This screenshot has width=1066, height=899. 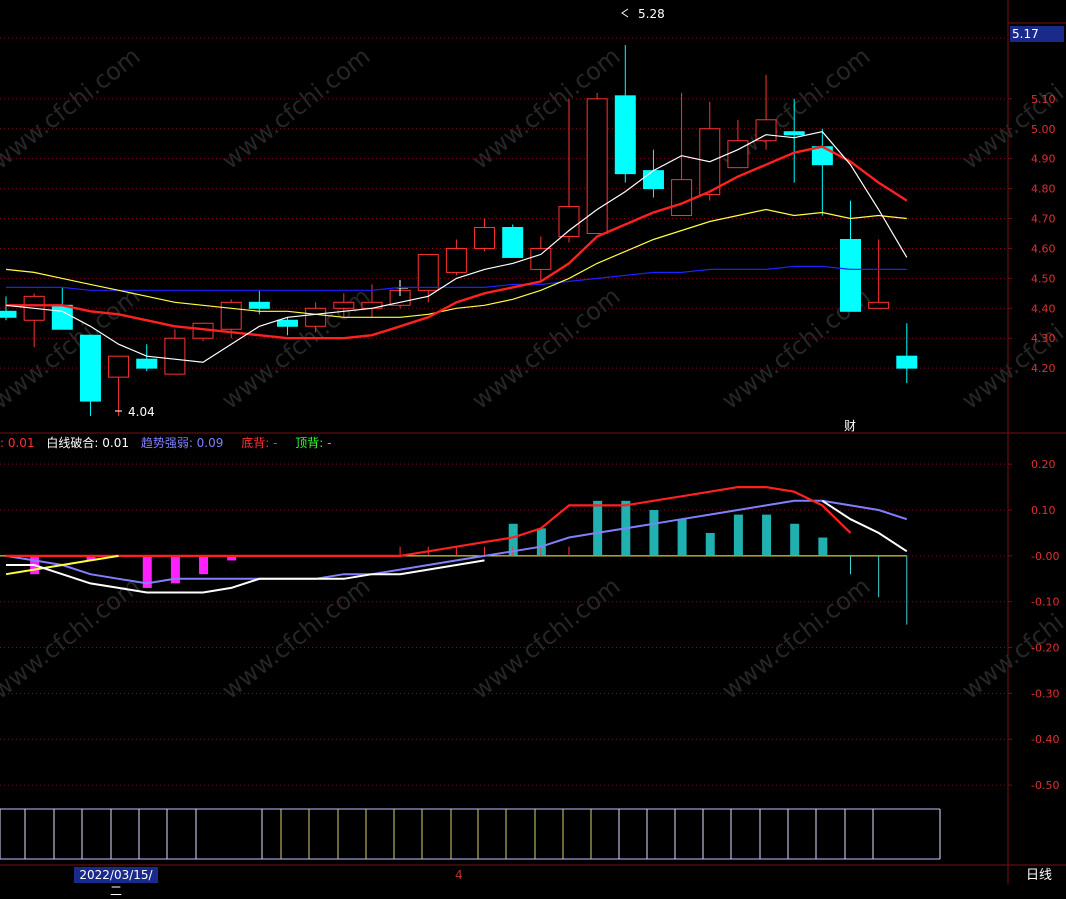 I want to click on price-tick-label: 4.70, so click(x=1043, y=219).